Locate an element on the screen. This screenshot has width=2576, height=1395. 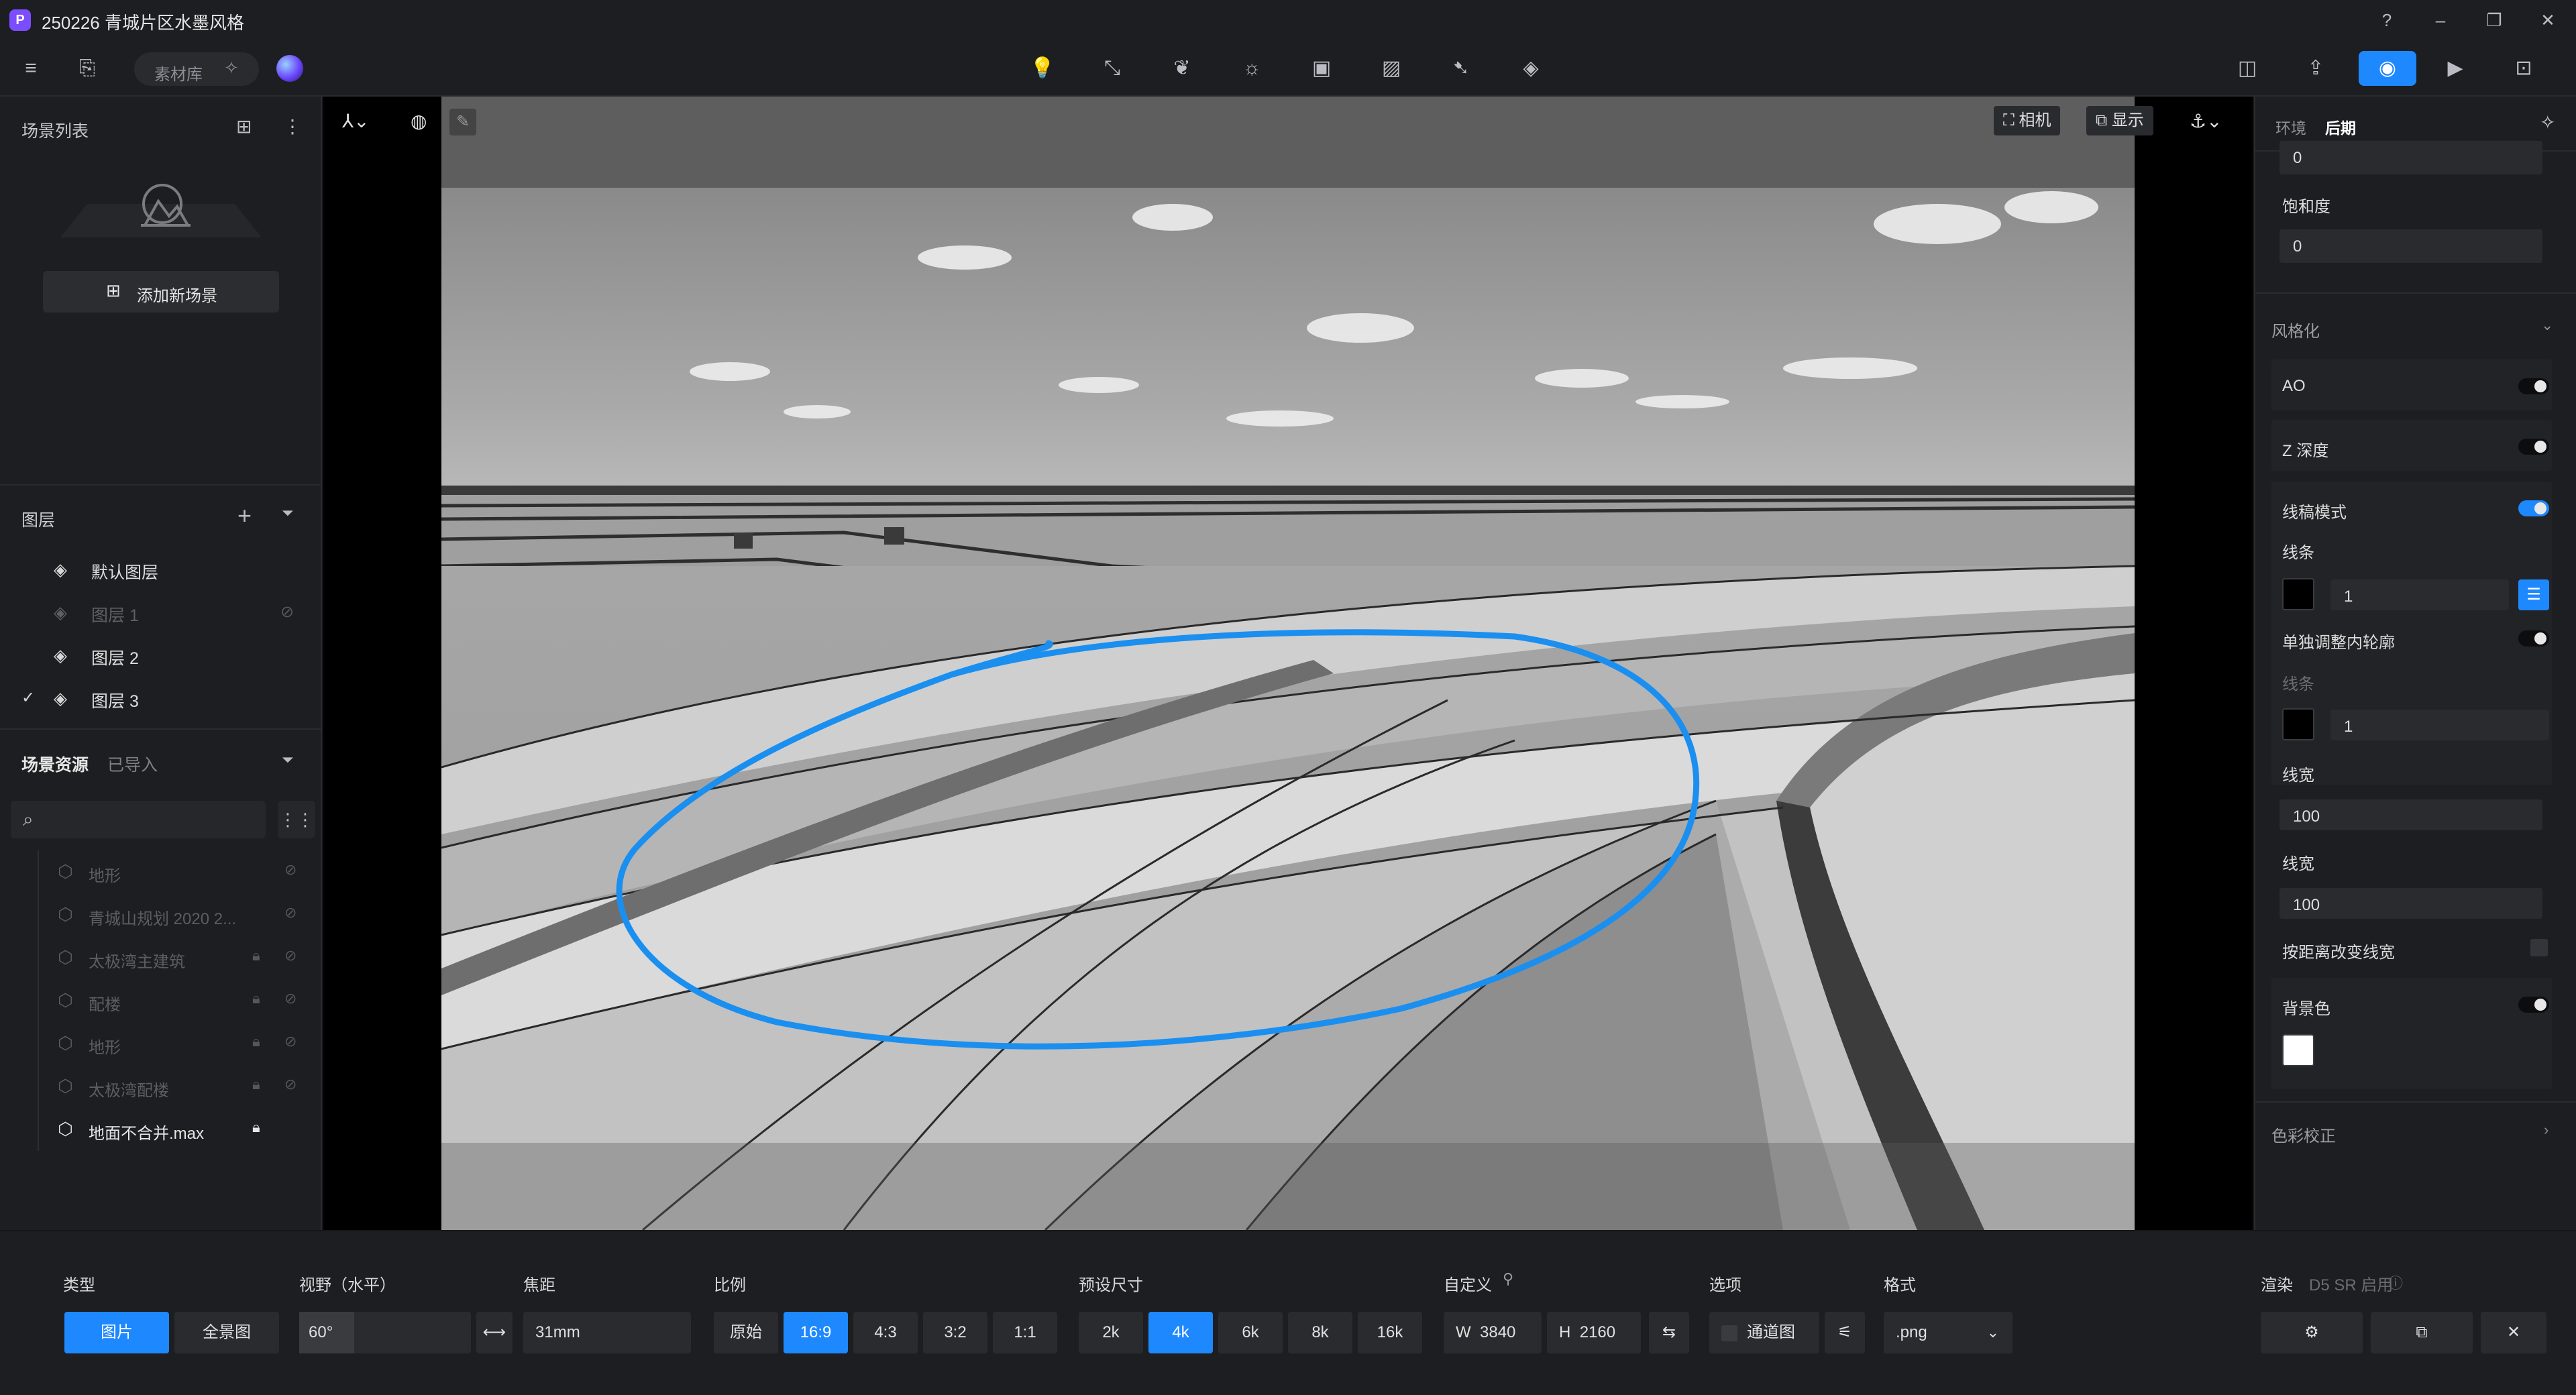
globe-icon: ◍ is located at coordinates (419, 121).